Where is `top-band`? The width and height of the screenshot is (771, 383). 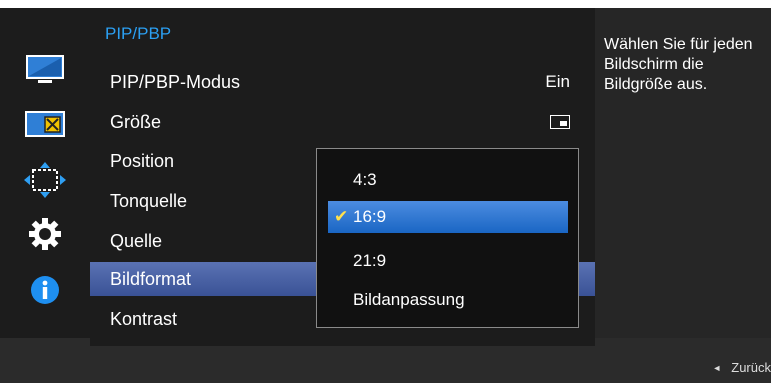 top-band is located at coordinates (385, 4).